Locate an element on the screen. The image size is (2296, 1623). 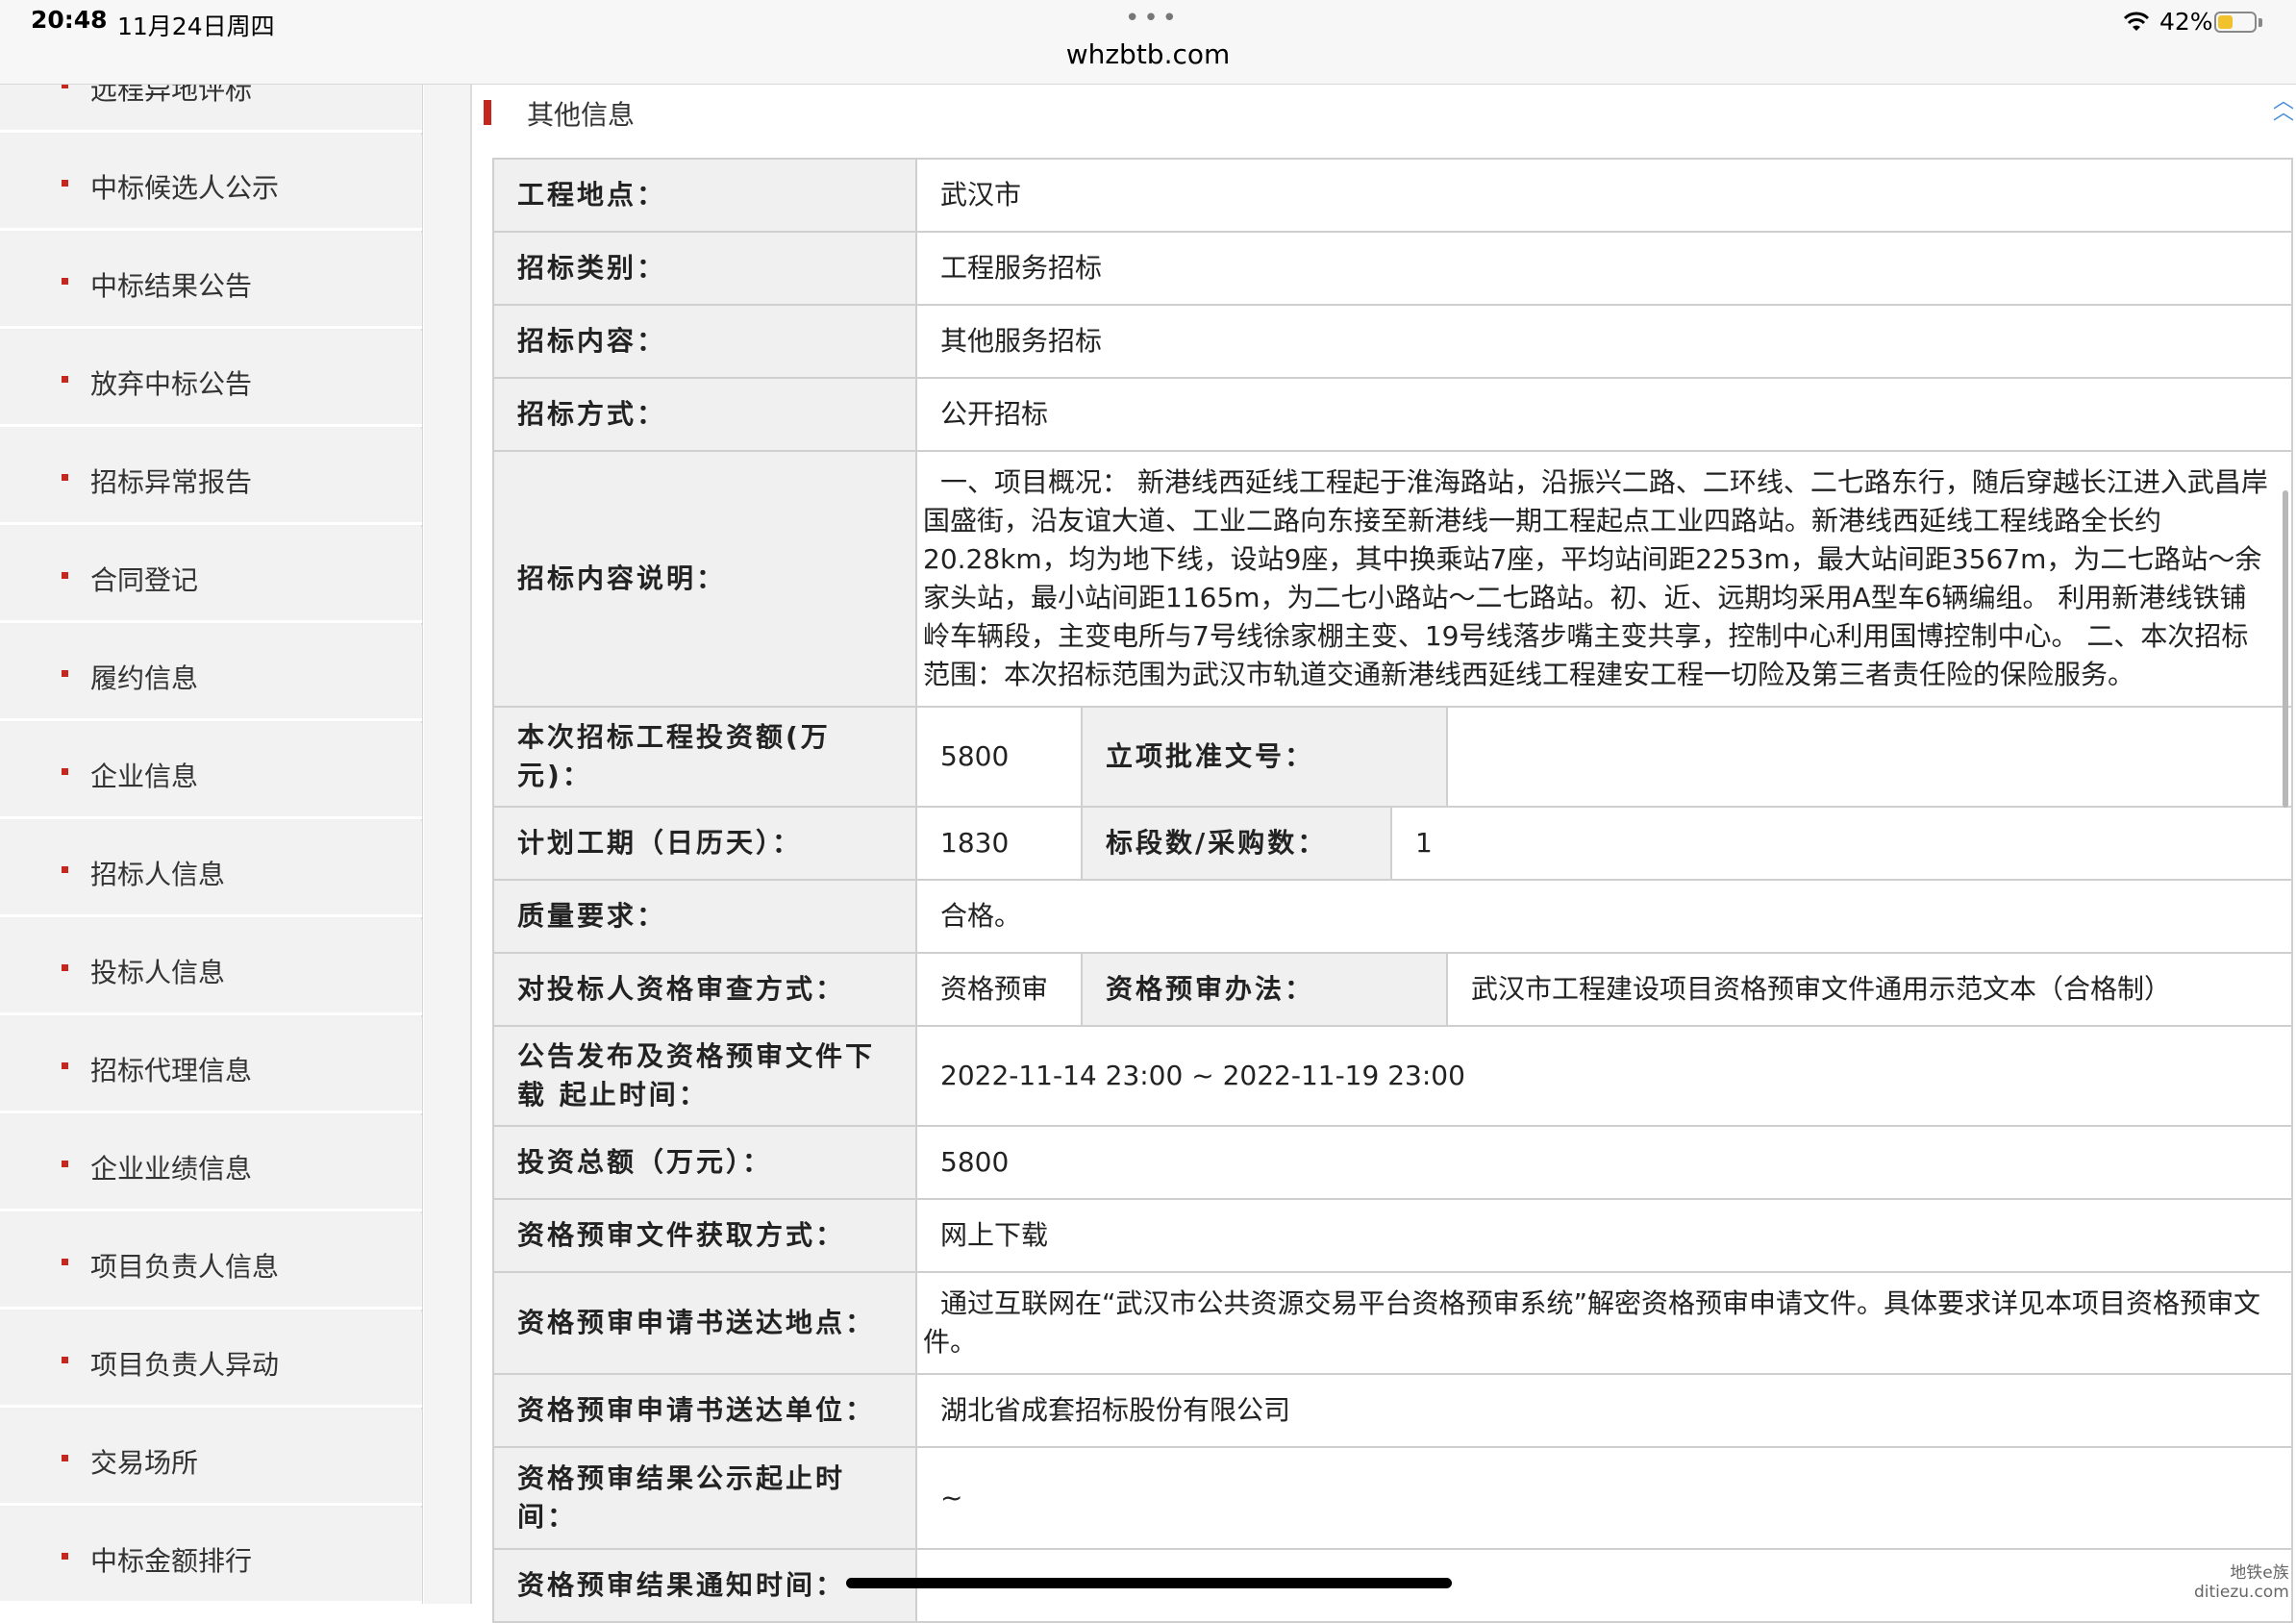
double-chevron-up-icon: ︿ ︿ is located at coordinates (2283, 107).